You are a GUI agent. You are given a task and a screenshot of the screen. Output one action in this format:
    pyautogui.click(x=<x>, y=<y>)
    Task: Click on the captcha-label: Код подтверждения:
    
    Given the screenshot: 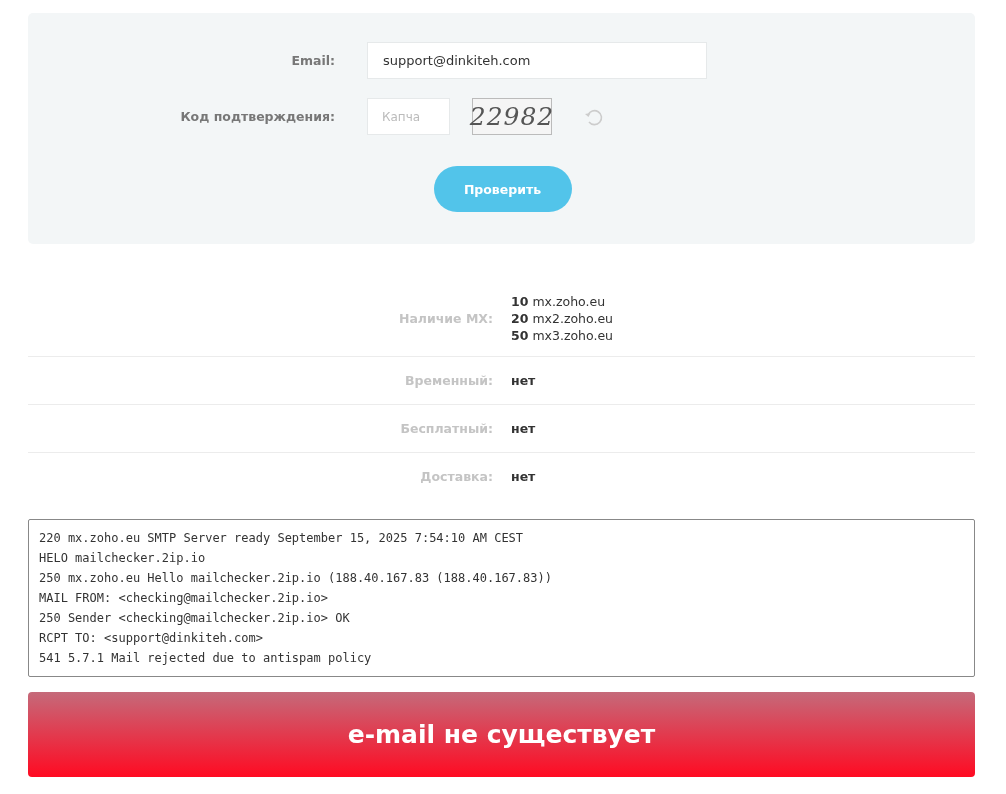 What is the action you would take?
    pyautogui.click(x=257, y=116)
    